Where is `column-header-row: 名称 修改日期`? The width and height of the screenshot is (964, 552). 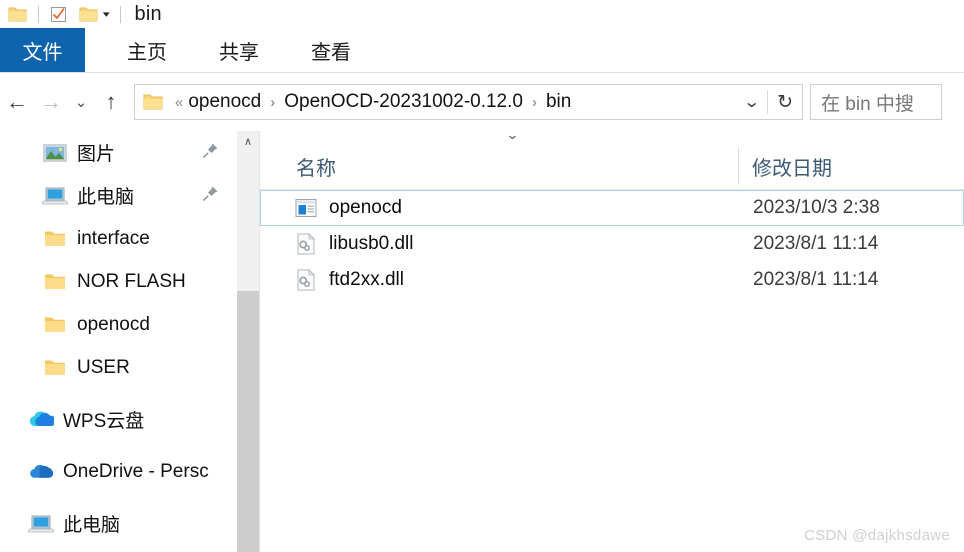
column-header-row: 名称 修改日期 is located at coordinates (612, 166).